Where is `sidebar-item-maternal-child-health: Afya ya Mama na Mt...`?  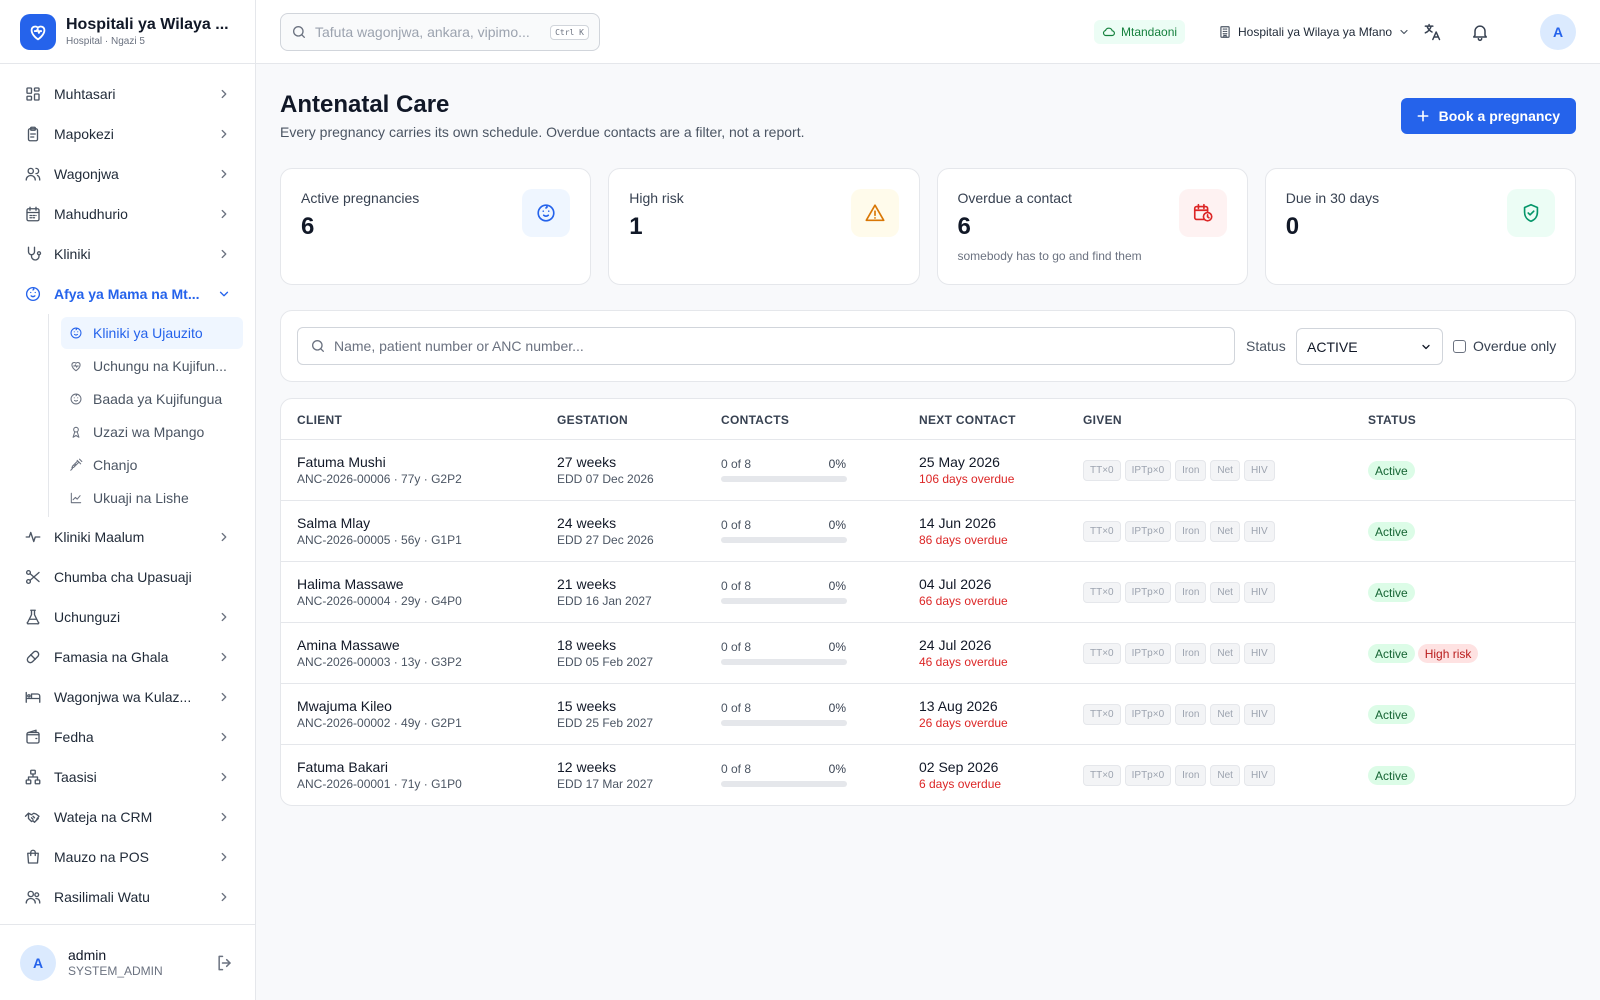
sidebar-item-maternal-child-health: Afya ya Mama na Mt... is located at coordinates (127, 294).